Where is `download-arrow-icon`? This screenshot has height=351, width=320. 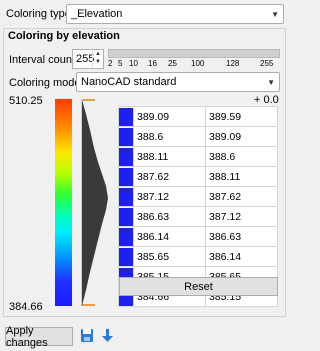
download-arrow-icon is located at coordinates (107, 336).